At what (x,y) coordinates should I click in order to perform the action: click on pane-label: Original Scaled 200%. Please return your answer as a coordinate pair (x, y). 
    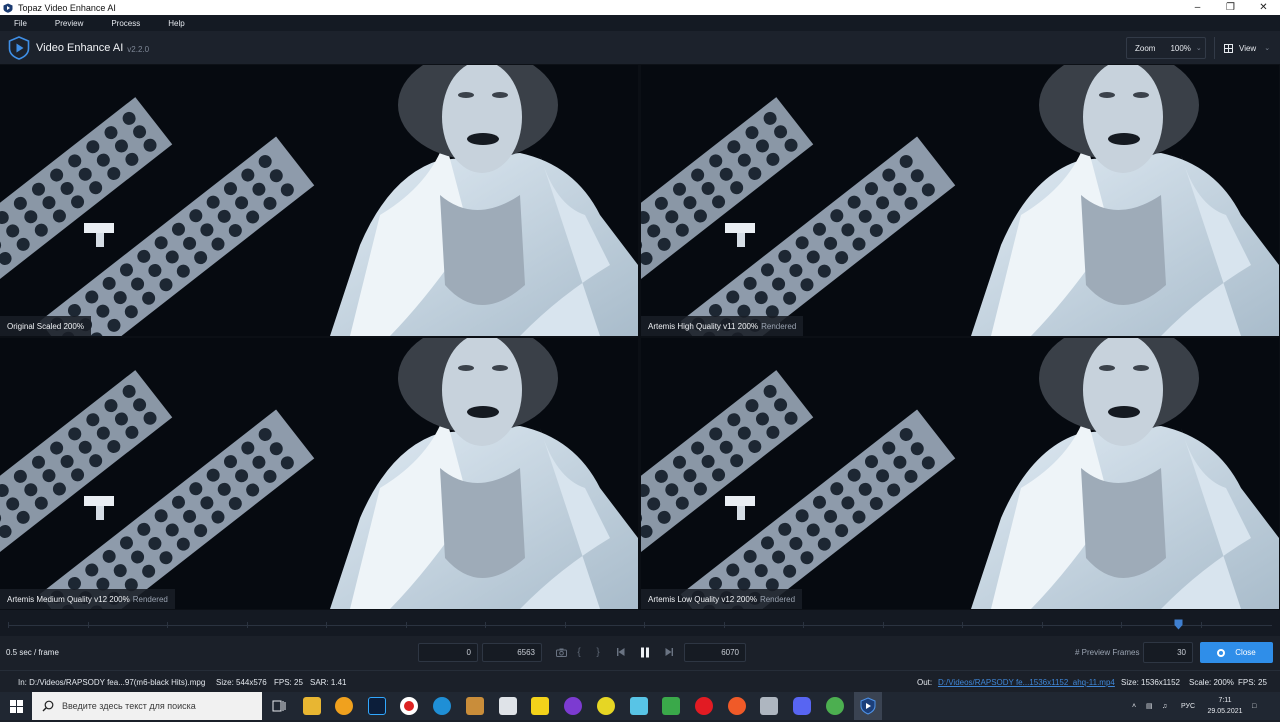
    Looking at the image, I should click on (45, 326).